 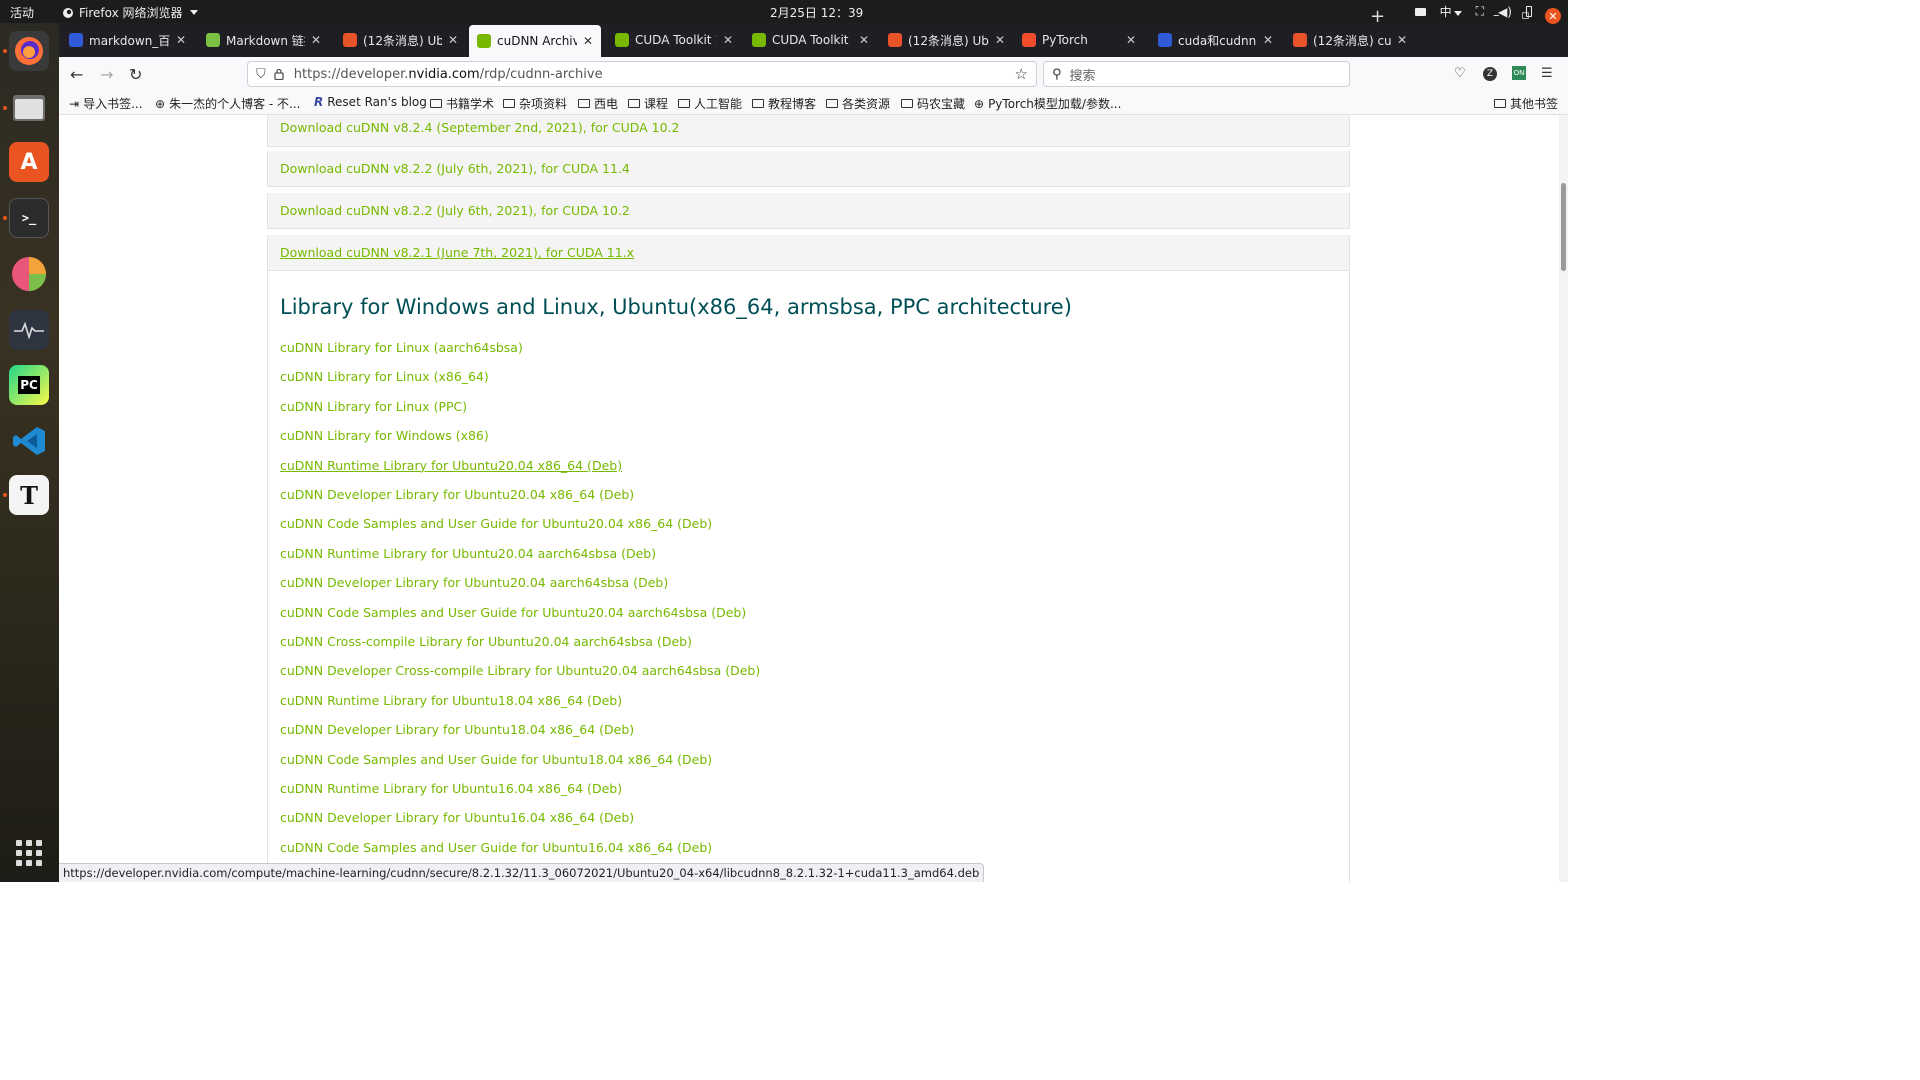 I want to click on app-menu: Firefox 网络浏览器, so click(x=130, y=12).